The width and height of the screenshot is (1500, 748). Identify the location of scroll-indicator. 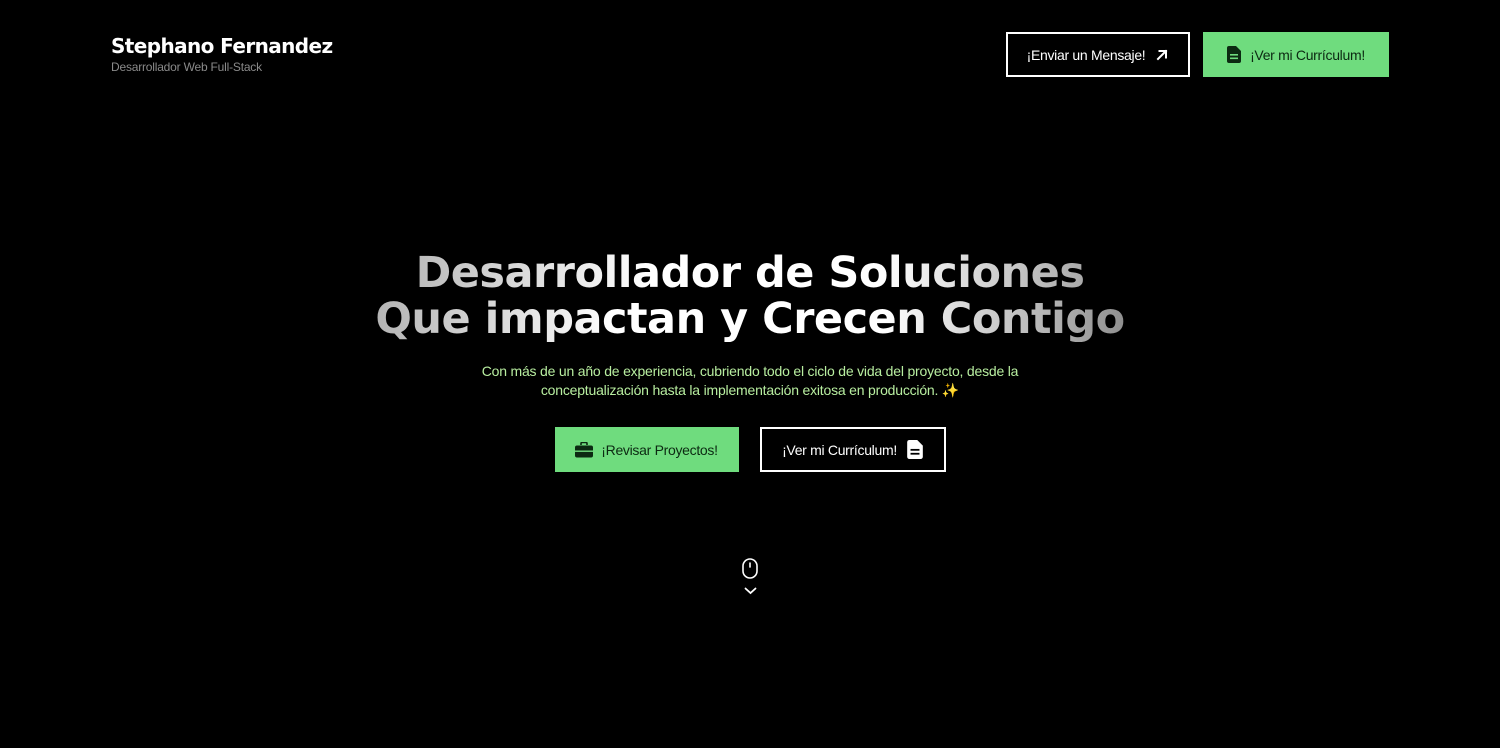
(750, 576).